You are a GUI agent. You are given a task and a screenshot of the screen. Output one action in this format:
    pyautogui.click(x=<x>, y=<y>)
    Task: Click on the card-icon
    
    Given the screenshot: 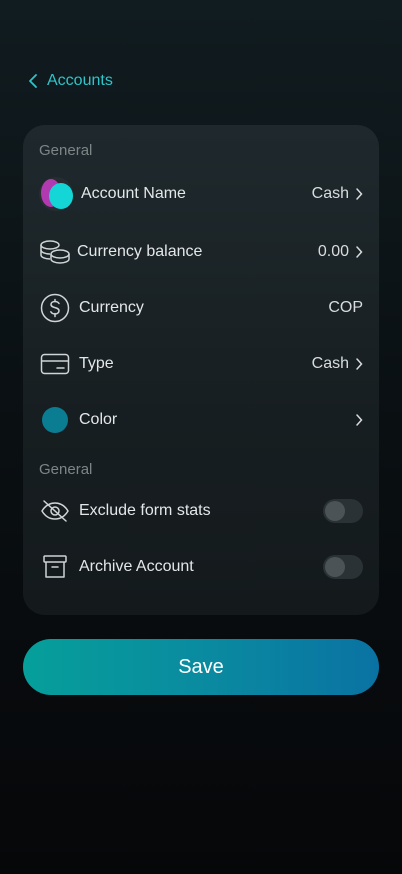 What is the action you would take?
    pyautogui.click(x=55, y=364)
    